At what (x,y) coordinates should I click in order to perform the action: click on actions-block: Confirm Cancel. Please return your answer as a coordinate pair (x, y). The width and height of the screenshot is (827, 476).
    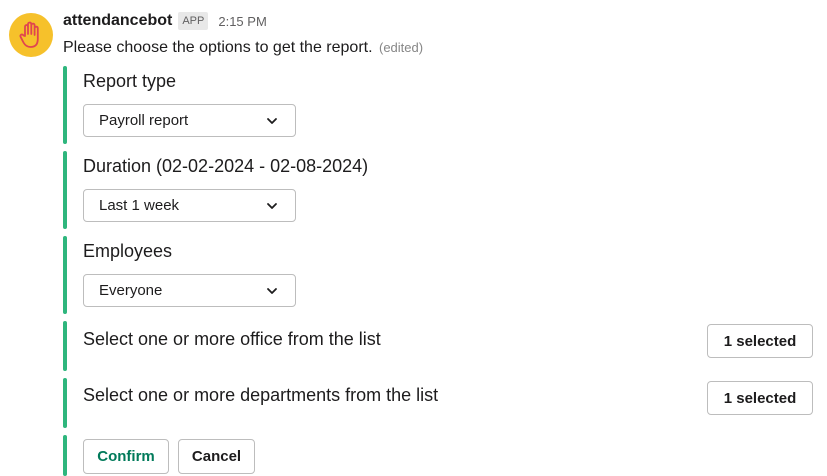
    Looking at the image, I should click on (443, 455).